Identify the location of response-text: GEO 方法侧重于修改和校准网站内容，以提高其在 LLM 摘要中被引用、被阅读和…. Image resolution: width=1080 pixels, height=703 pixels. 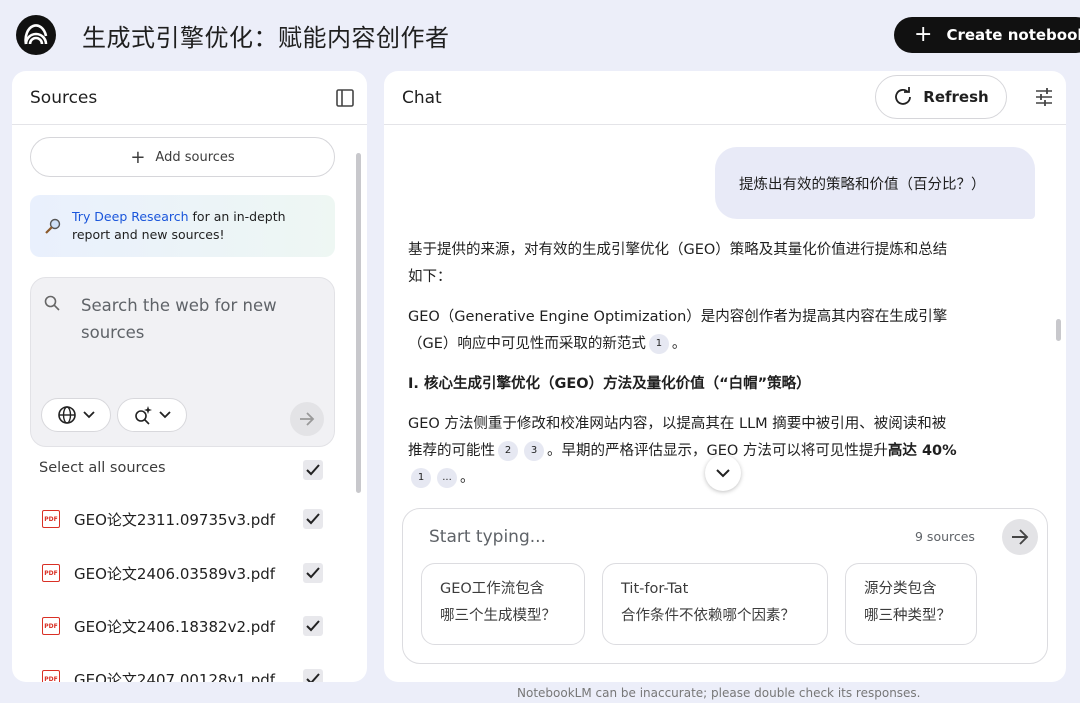
(677, 424).